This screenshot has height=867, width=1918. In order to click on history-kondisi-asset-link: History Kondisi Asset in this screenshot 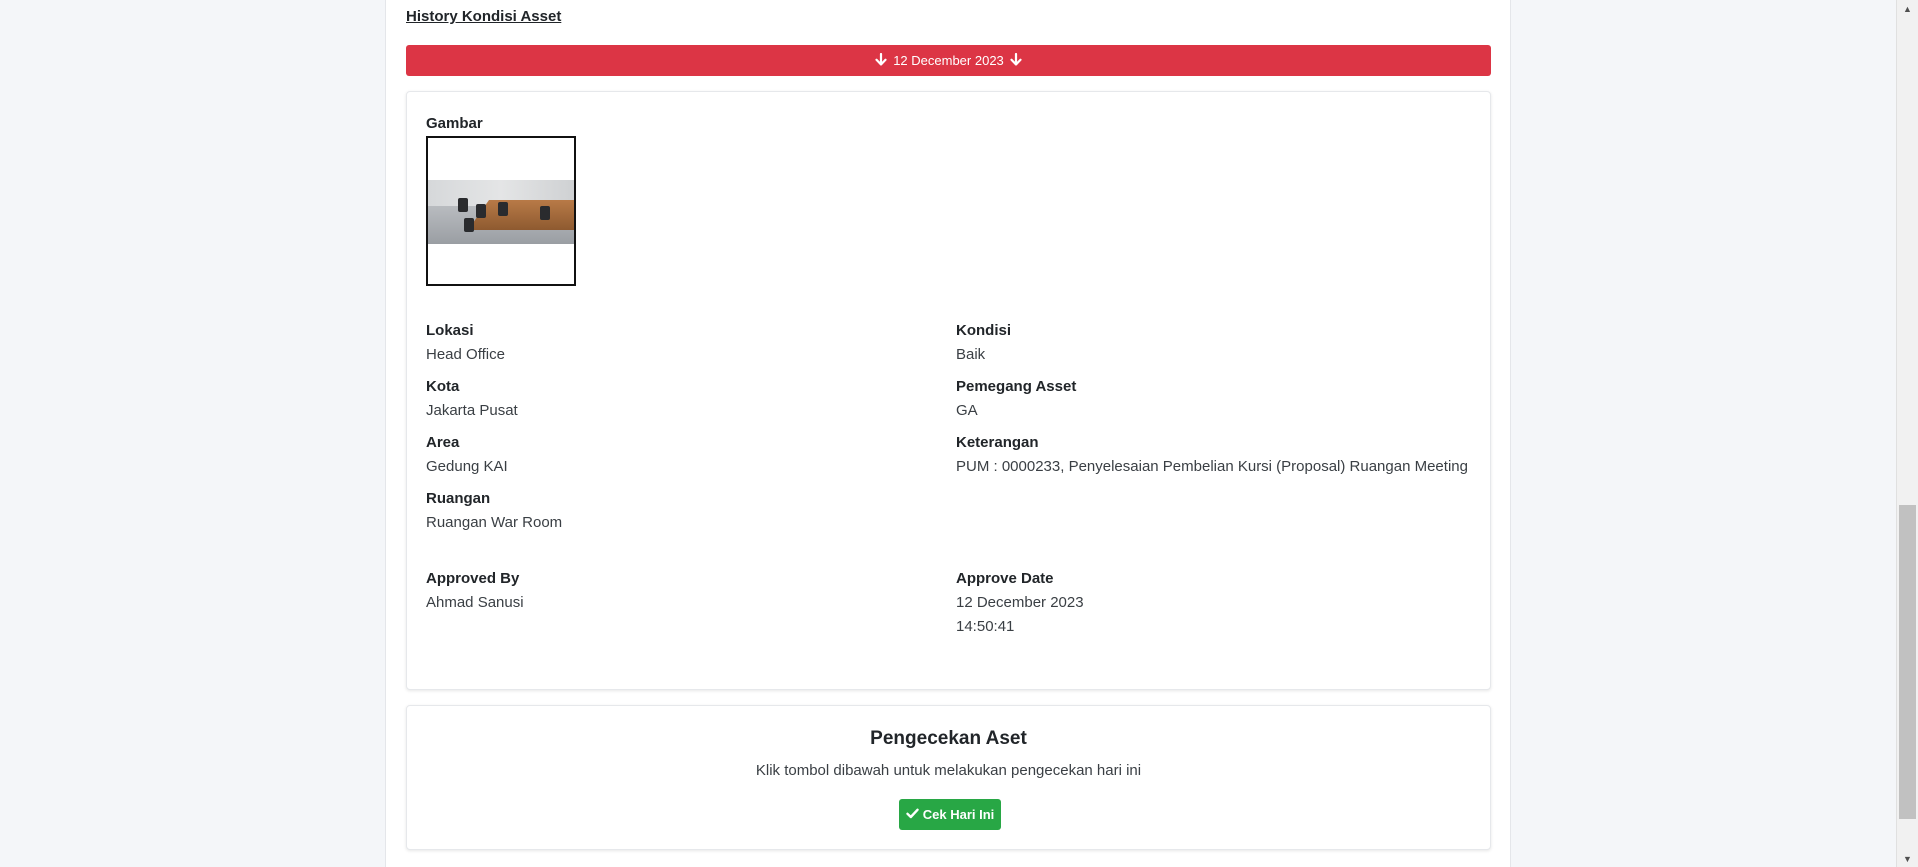, I will do `click(483, 16)`.